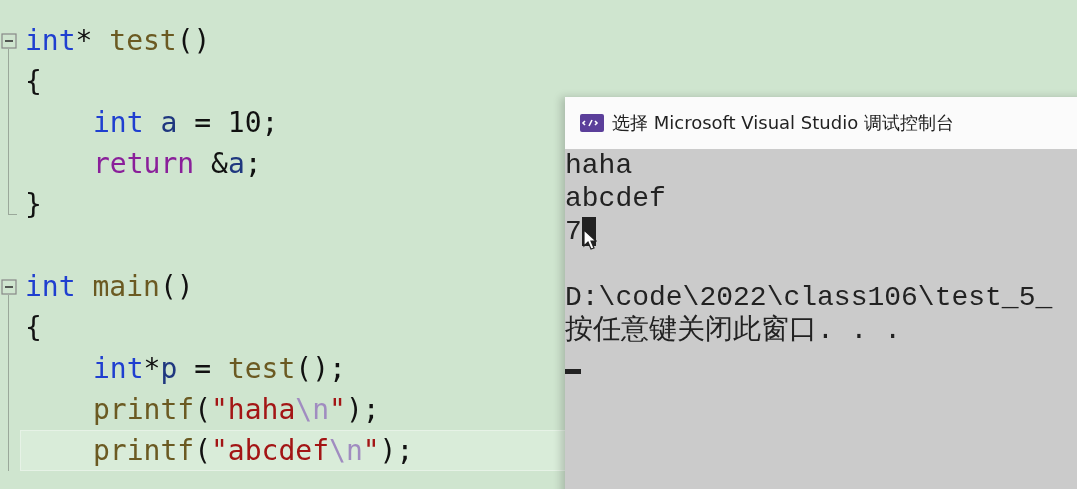  I want to click on code-line: }, so click(33, 204).